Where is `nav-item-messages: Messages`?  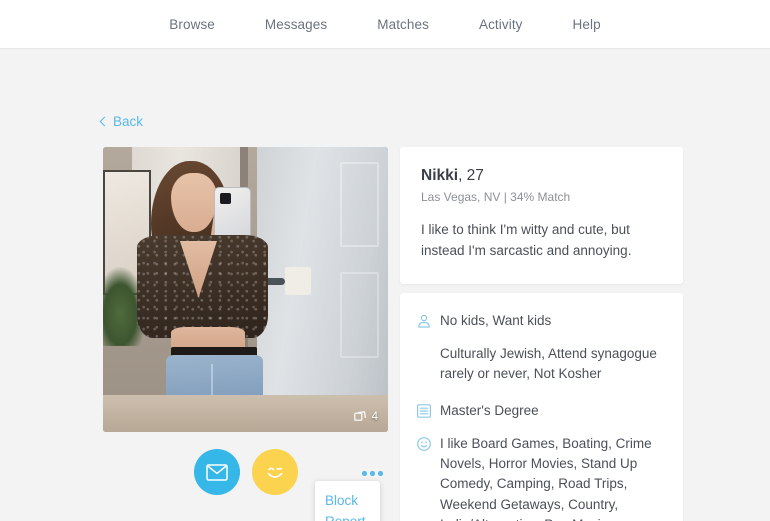 nav-item-messages: Messages is located at coordinates (296, 24).